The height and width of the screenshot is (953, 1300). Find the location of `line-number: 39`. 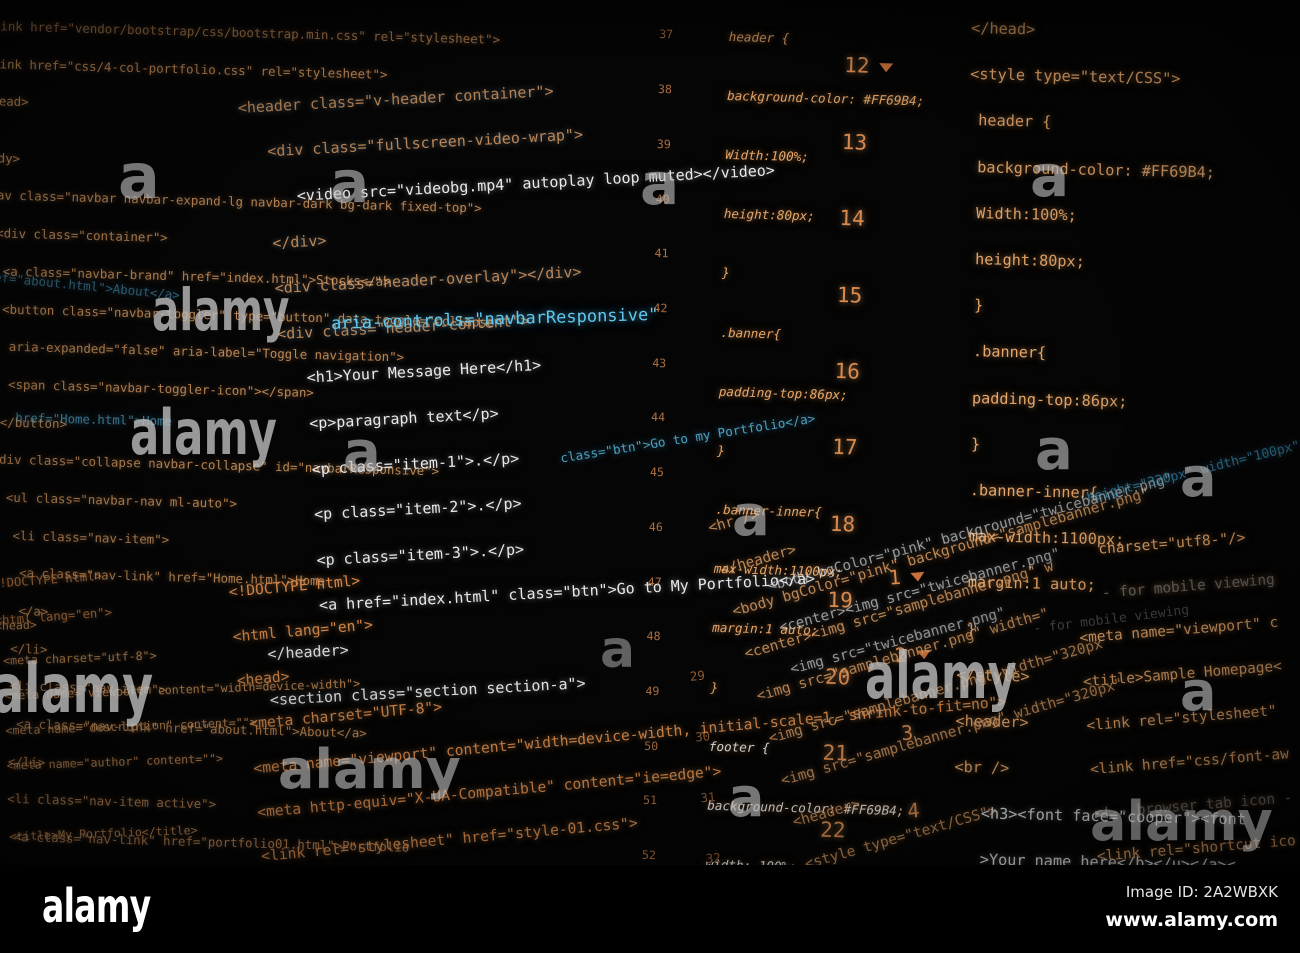

line-number: 39 is located at coordinates (663, 144).